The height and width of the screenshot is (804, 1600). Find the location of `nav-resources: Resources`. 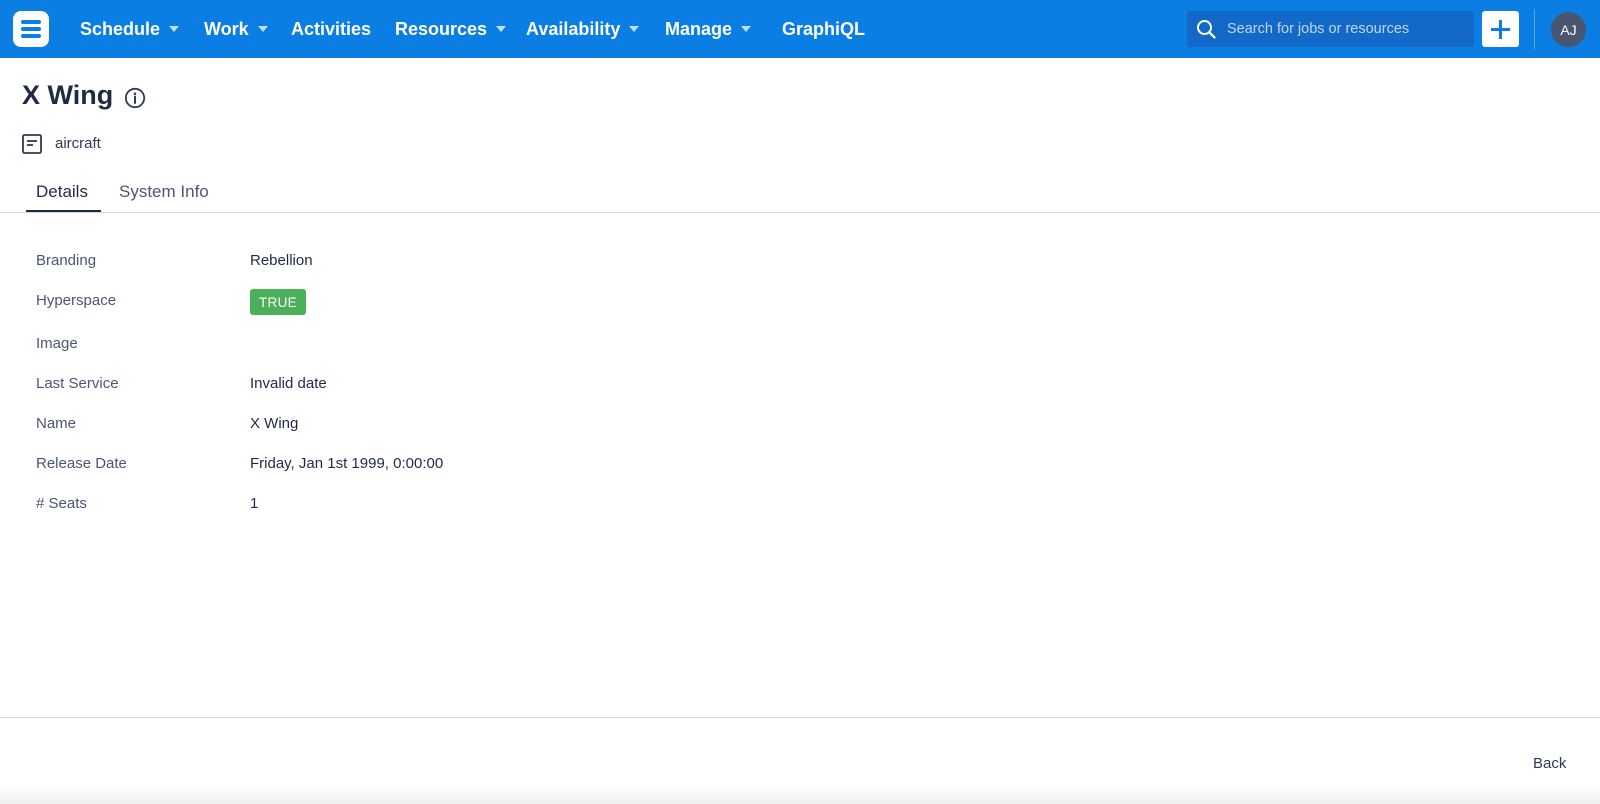

nav-resources: Resources is located at coordinates (451, 29).